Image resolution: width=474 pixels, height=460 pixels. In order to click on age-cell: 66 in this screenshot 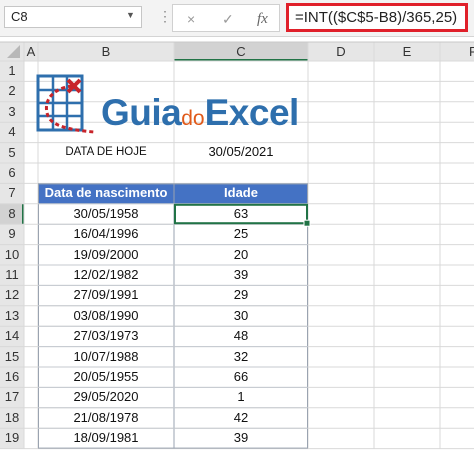, I will do `click(241, 377)`.